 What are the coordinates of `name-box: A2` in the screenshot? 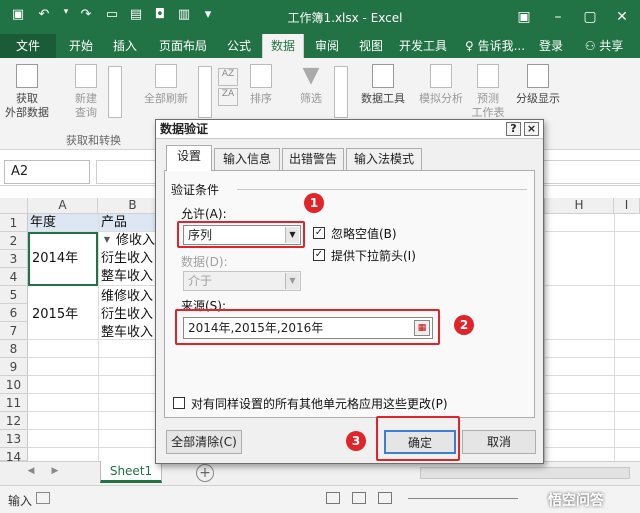 It's located at (47, 172).